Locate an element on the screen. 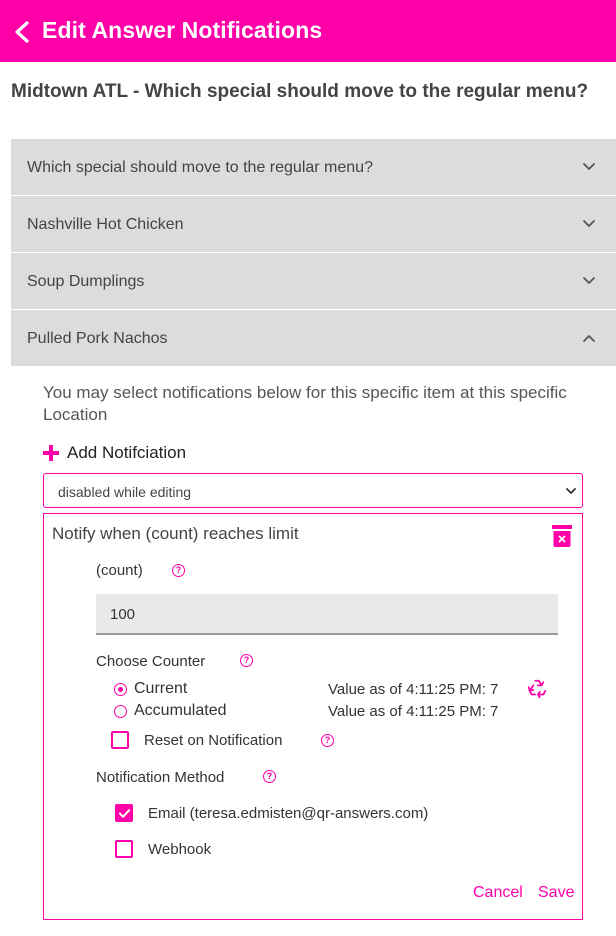 This screenshot has width=616, height=936. accordion-item-label: Nashville Hot Chicken is located at coordinates (105, 224).